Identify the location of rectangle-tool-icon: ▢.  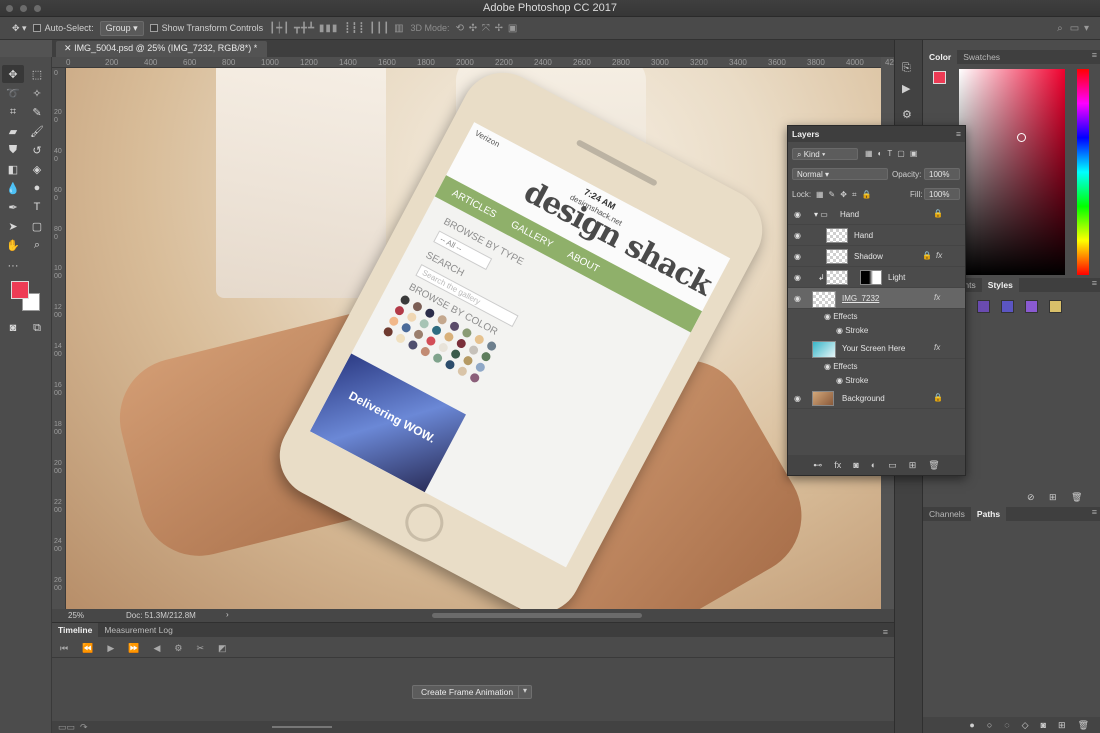
(37, 226).